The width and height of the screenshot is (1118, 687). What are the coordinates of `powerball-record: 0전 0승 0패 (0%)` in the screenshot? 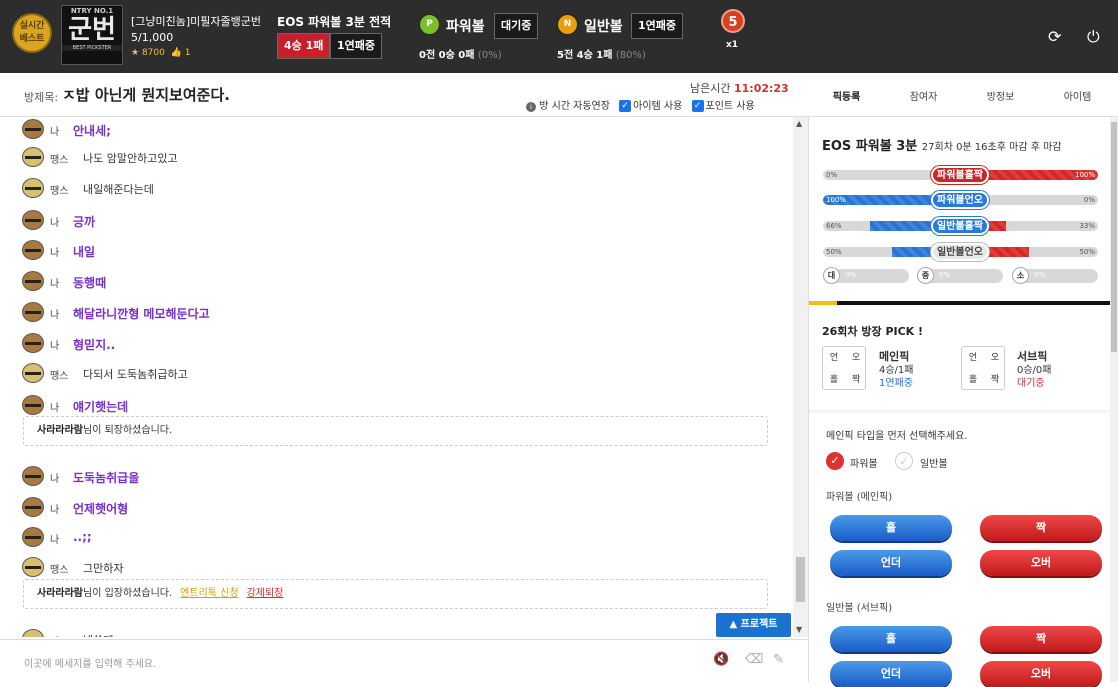 It's located at (460, 55).